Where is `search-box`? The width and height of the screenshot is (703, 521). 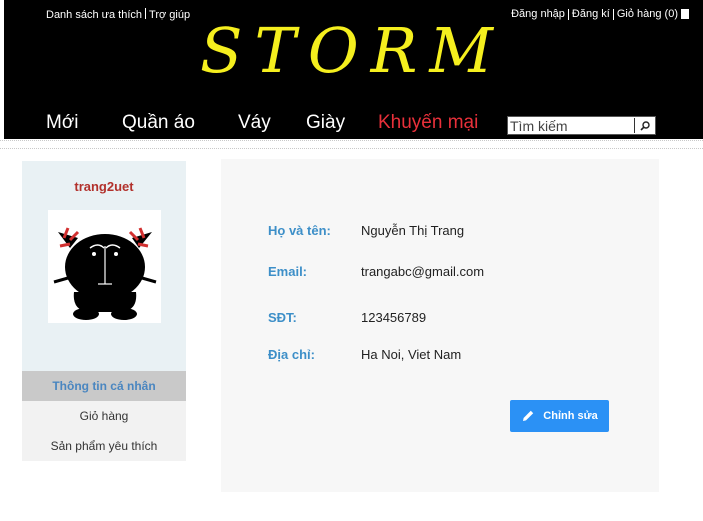
search-box is located at coordinates (581, 125).